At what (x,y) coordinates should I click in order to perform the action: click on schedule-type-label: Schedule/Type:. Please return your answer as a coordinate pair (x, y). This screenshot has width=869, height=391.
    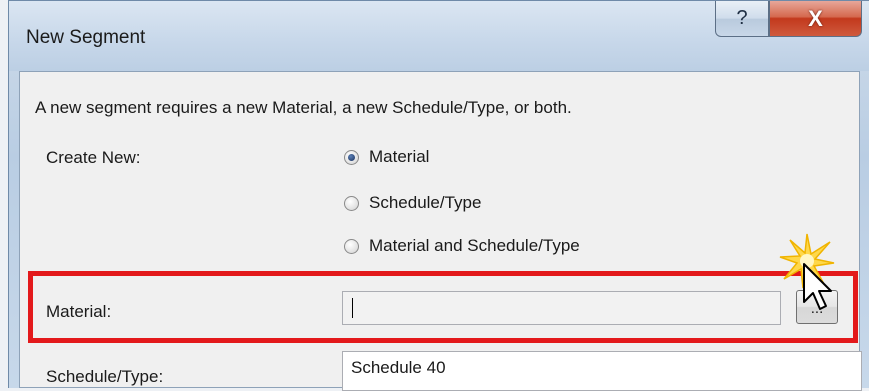
    Looking at the image, I should click on (105, 376).